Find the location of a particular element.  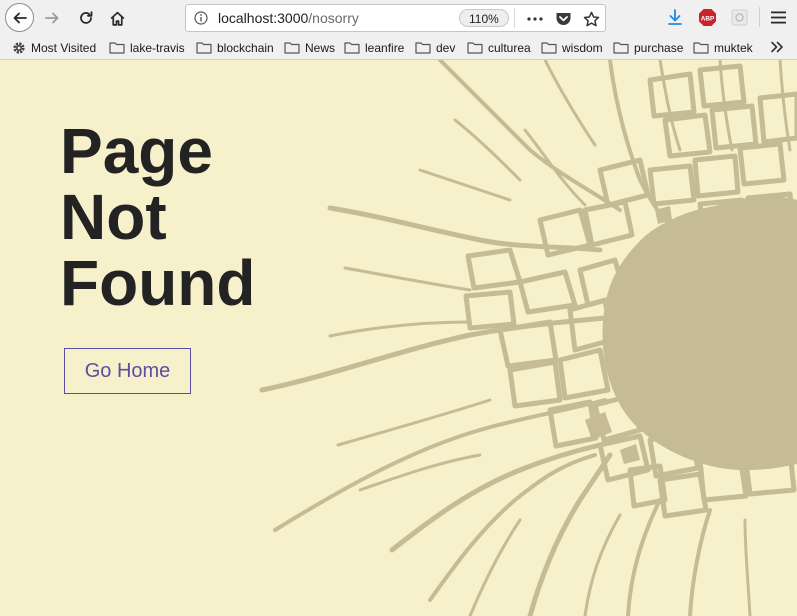

home-icon is located at coordinates (117, 18).